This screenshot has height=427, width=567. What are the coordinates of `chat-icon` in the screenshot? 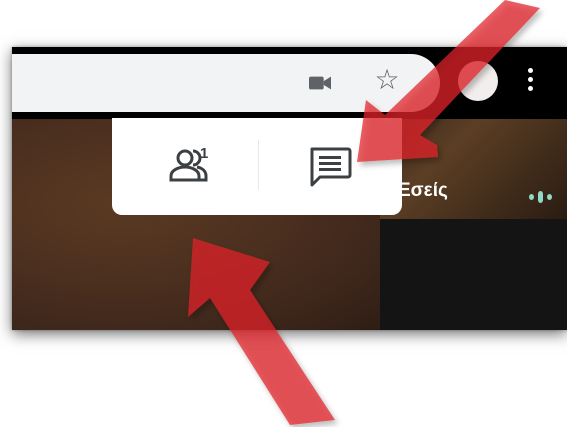 It's located at (330, 166).